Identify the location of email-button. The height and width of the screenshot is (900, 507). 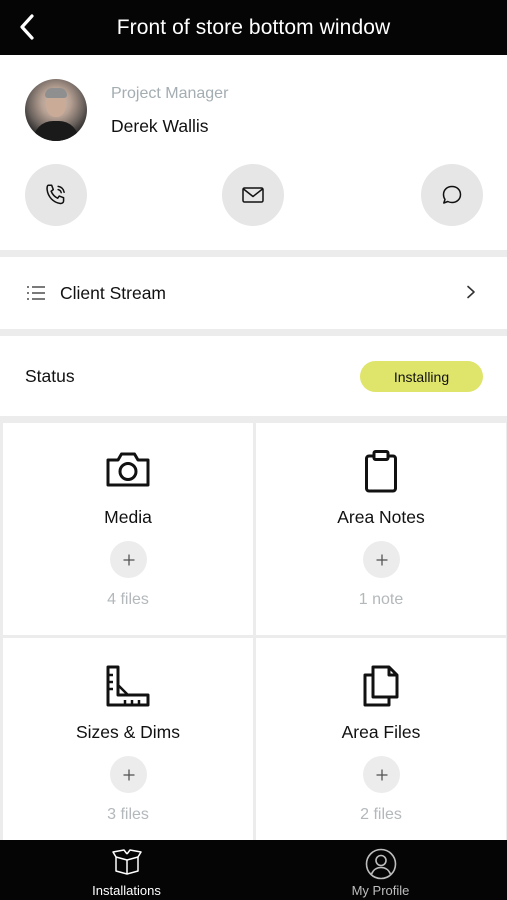
(253, 195).